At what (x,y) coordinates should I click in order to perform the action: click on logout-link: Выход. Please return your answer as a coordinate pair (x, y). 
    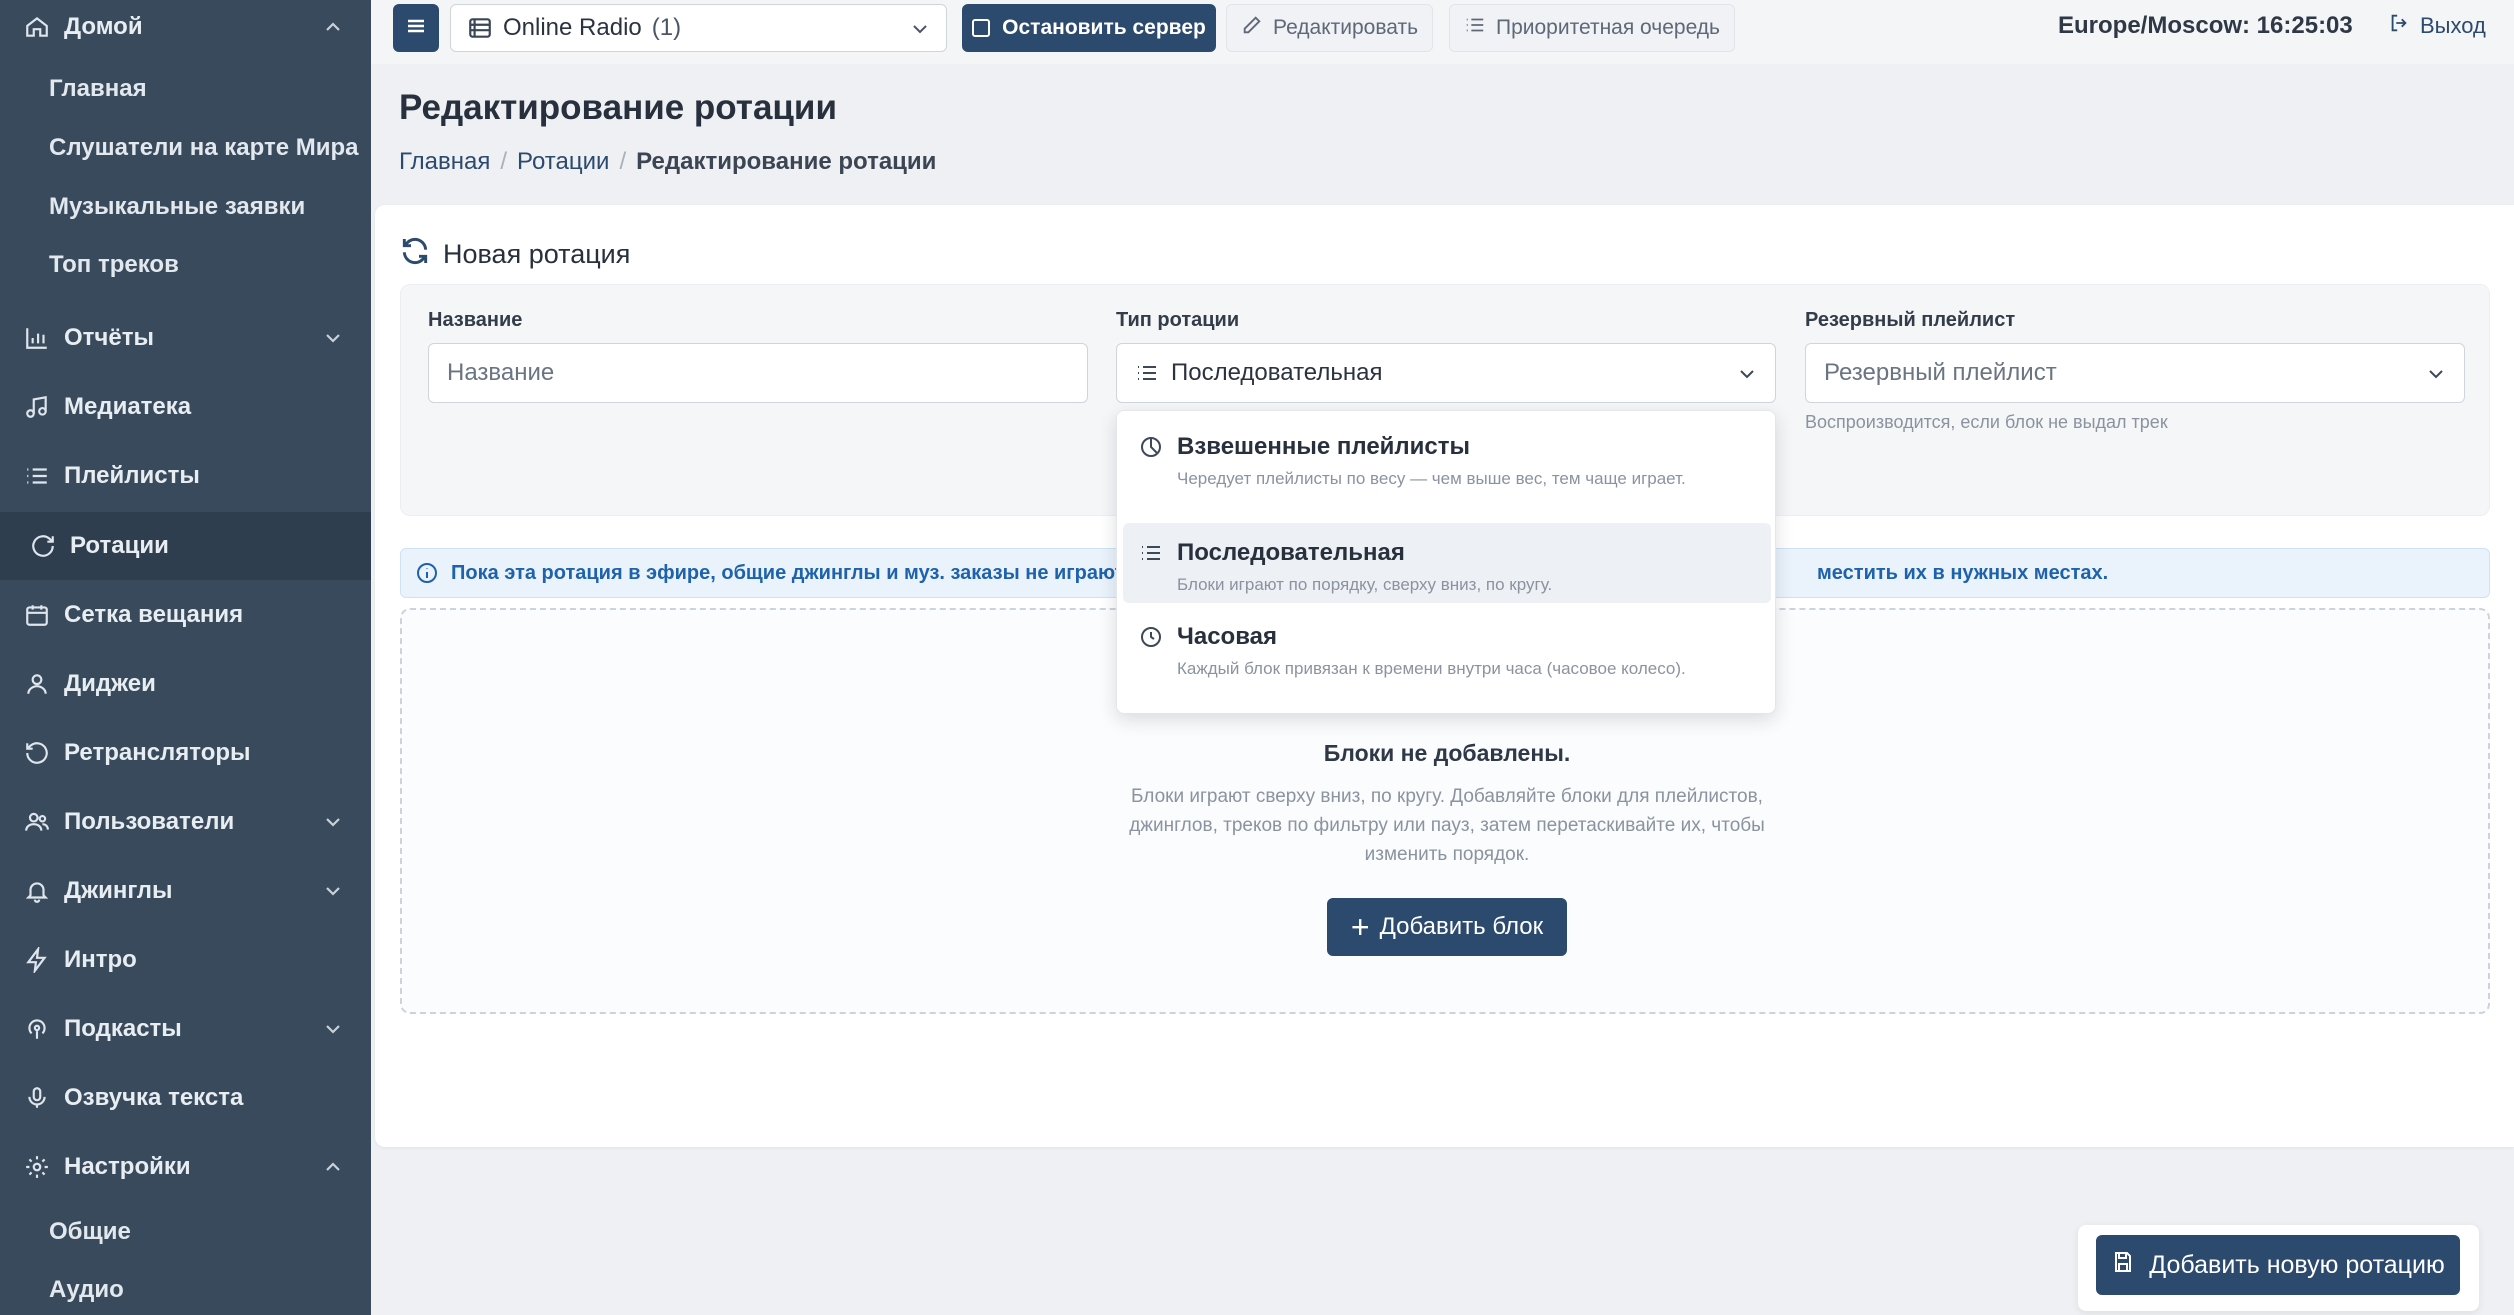
    Looking at the image, I should click on (2437, 26).